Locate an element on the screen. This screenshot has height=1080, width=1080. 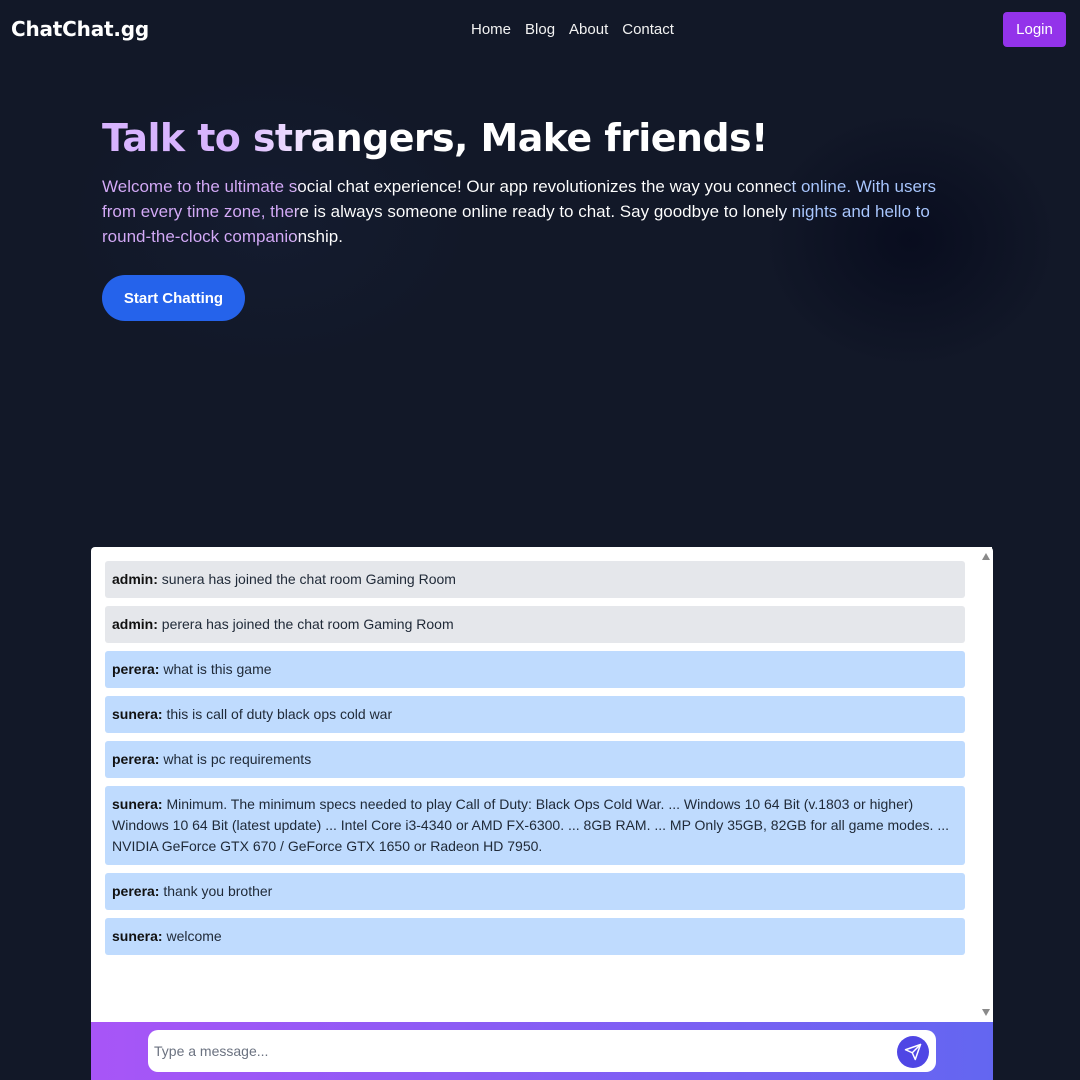
message-text: welcome is located at coordinates (192, 936).